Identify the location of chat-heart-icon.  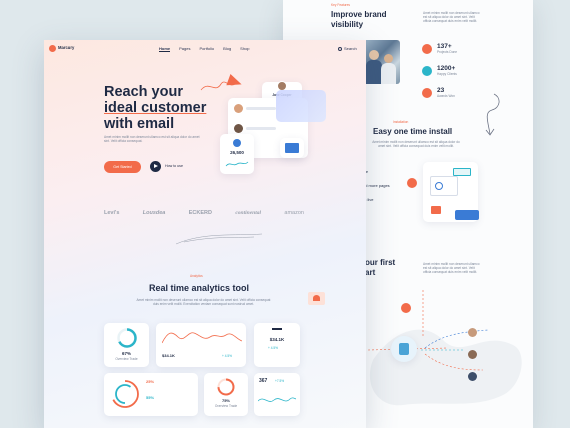
(316, 298).